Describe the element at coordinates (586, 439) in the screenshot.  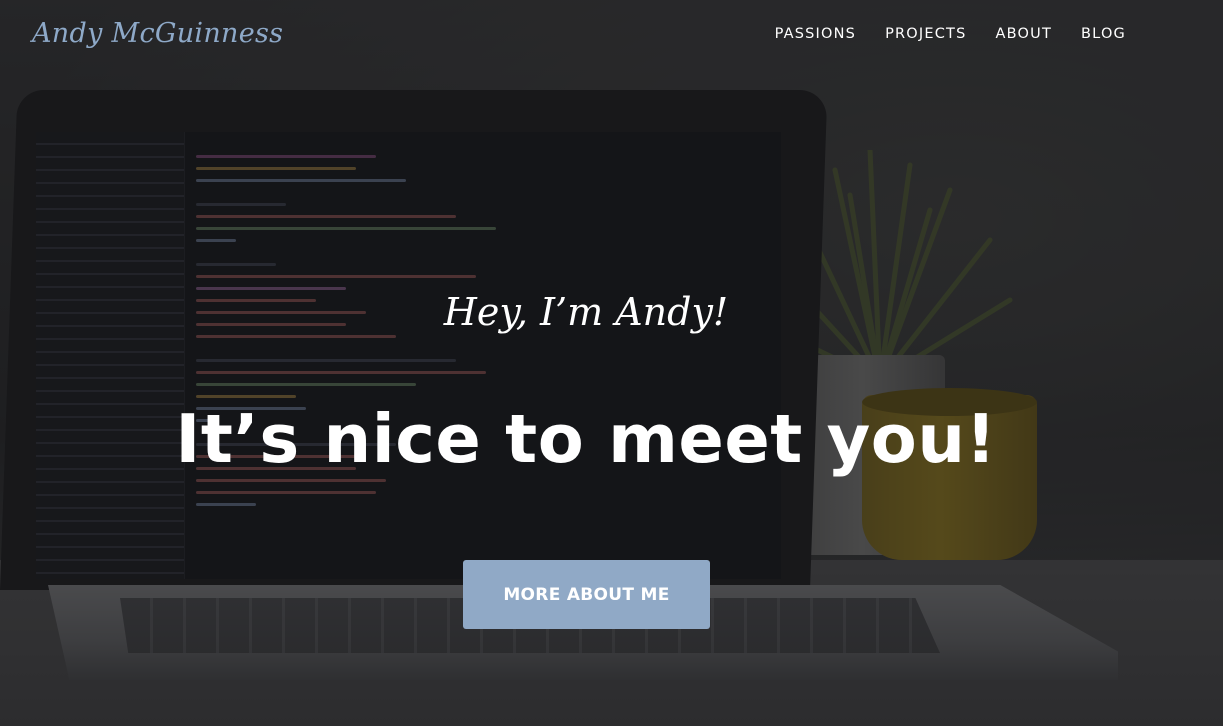
I see `hero-headline: It’s nice to meet you!` at that location.